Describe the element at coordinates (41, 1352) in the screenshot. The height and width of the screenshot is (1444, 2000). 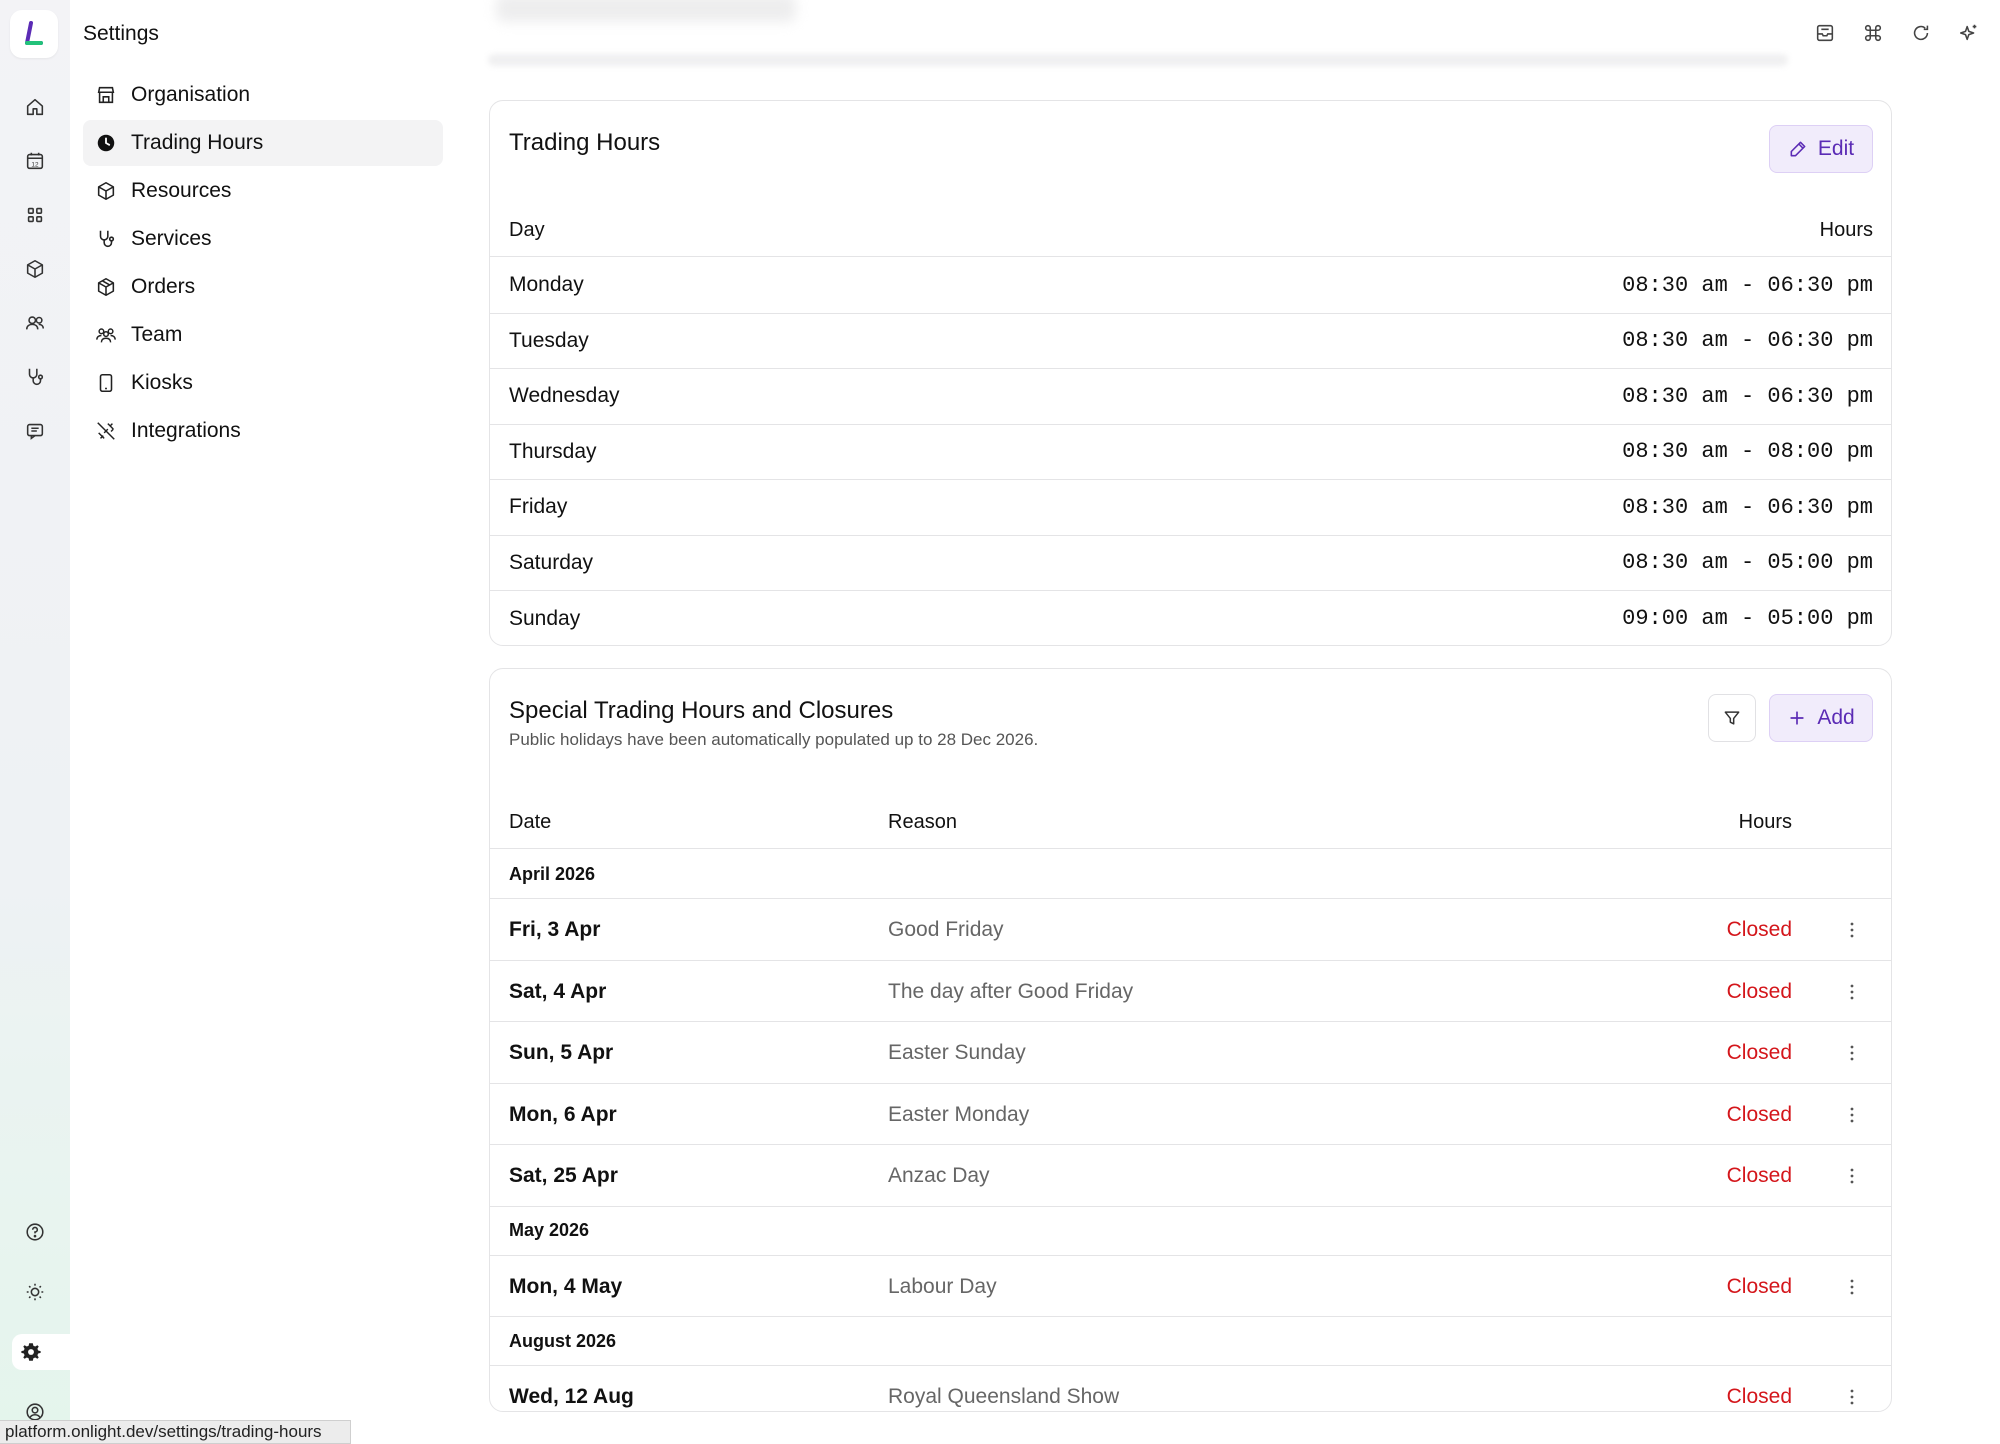
I see `gear-icon` at that location.